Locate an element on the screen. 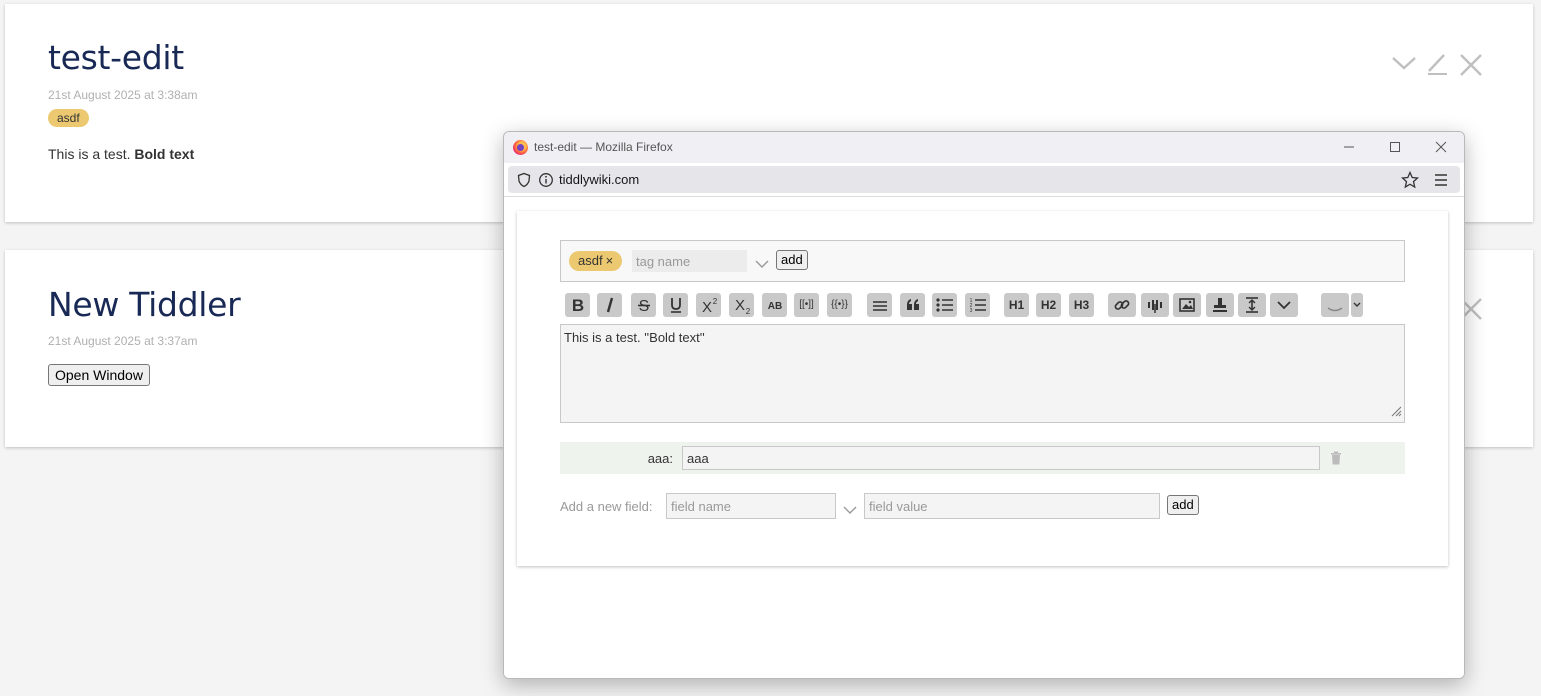 This screenshot has height=696, width=1541. shield-icon is located at coordinates (524, 182).